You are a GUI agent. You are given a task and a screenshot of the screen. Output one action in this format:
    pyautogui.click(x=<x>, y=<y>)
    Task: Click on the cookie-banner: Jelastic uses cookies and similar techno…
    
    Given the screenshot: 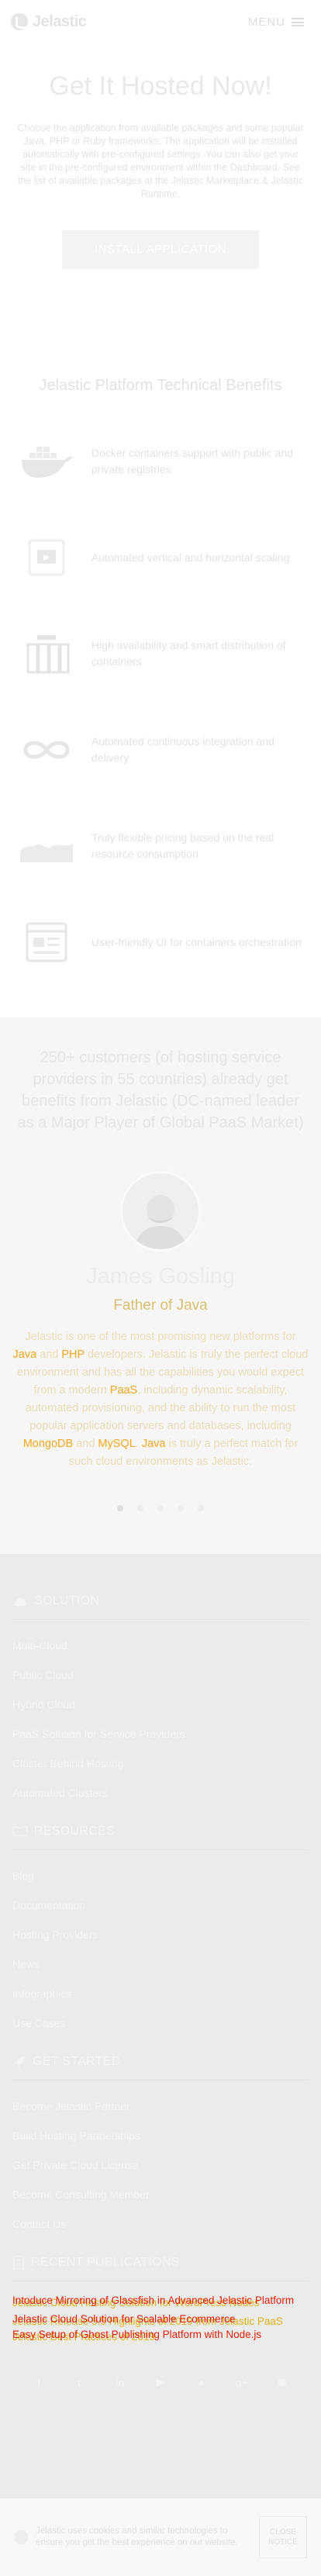 What is the action you would take?
    pyautogui.click(x=160, y=2537)
    